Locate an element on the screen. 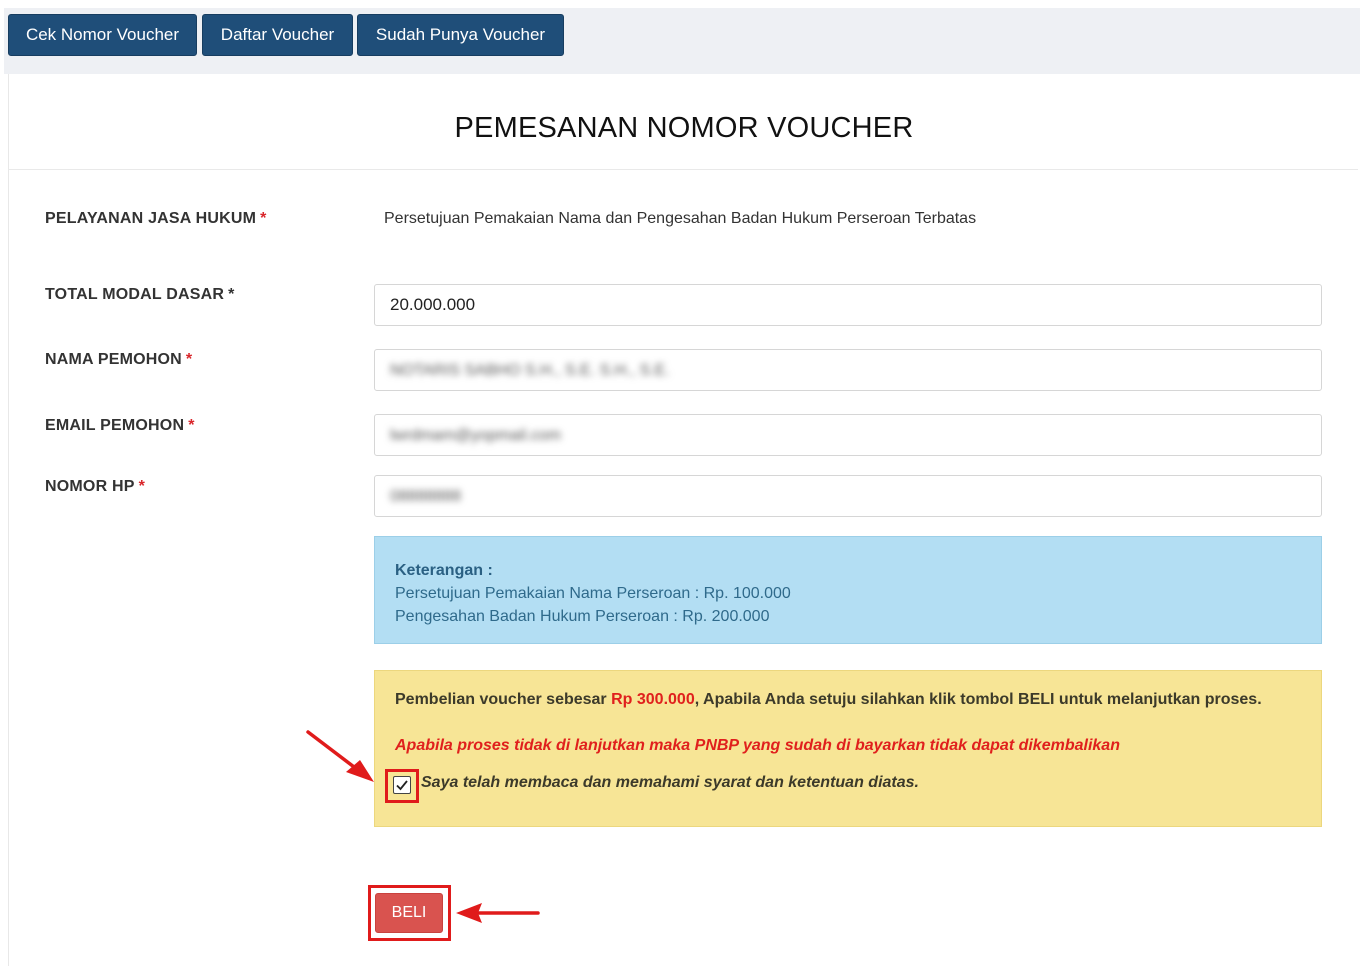  daftar-voucher-button: Daftar Voucher is located at coordinates (277, 35).